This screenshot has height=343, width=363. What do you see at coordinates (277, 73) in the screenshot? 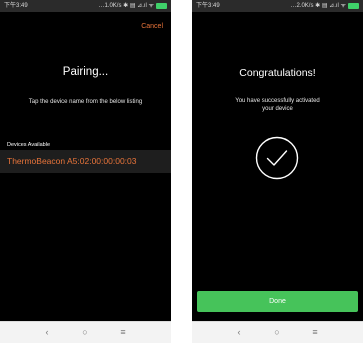
I see `congratulations-title: Congratulations!` at bounding box center [277, 73].